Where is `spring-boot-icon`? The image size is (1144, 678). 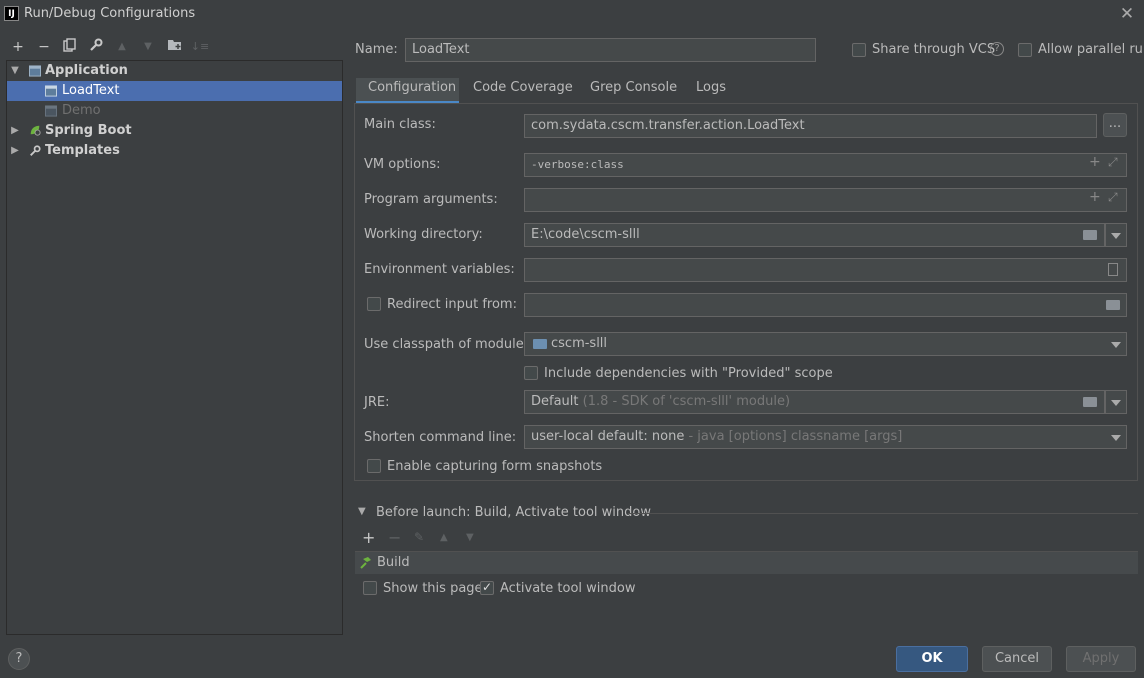
spring-boot-icon is located at coordinates (35, 130).